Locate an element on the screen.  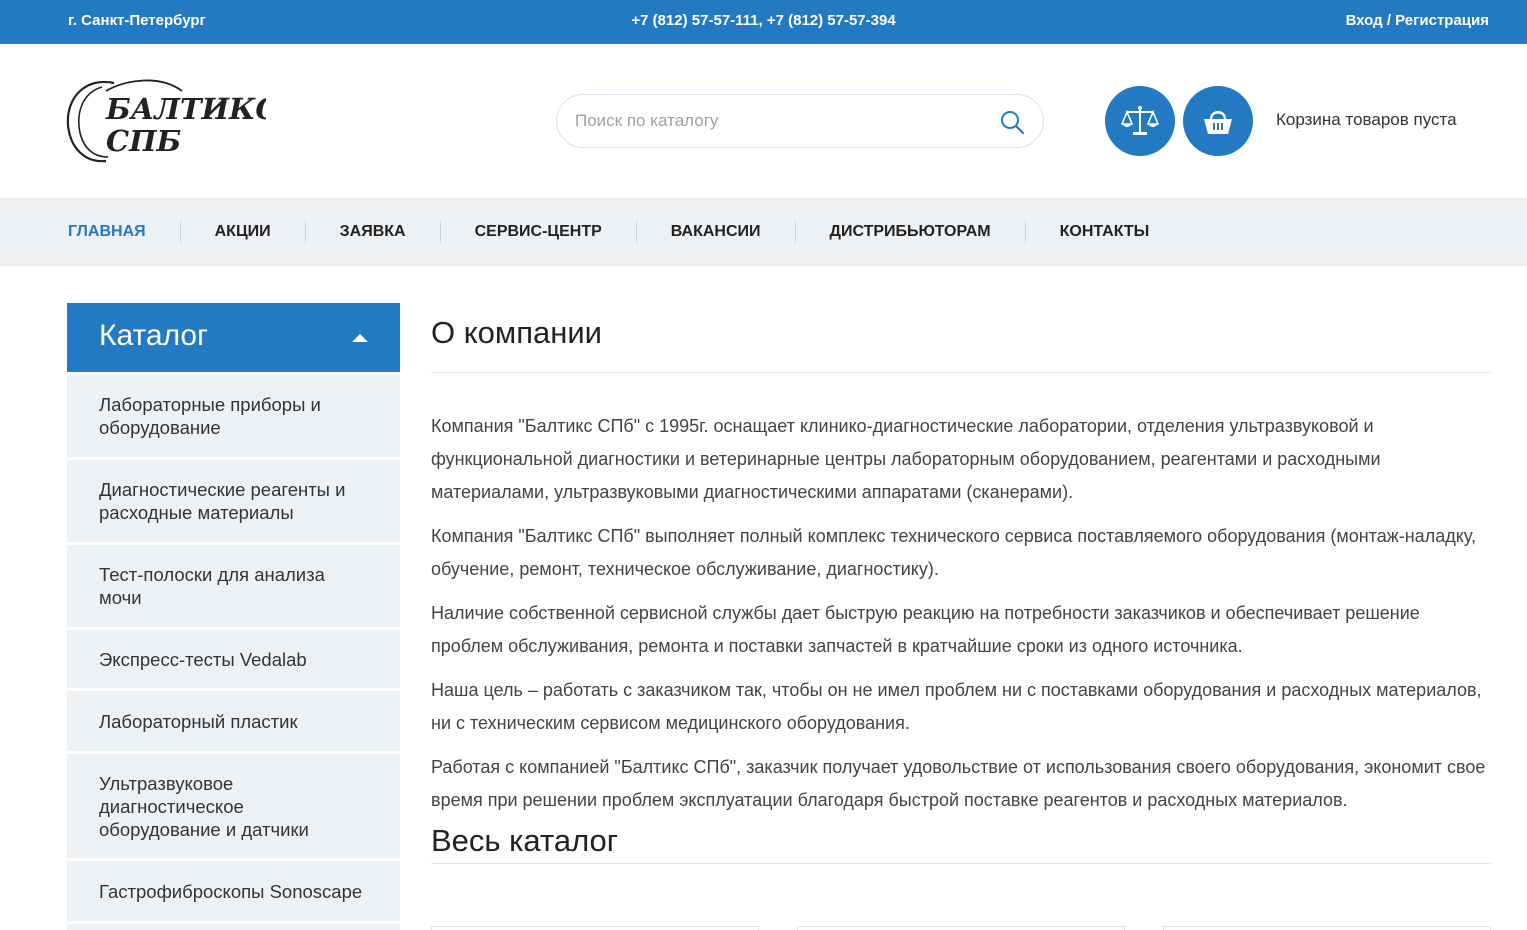
phone-numbers: +7 (812) 57-57-111, +7 (812) 57-57-394 is located at coordinates (763, 20).